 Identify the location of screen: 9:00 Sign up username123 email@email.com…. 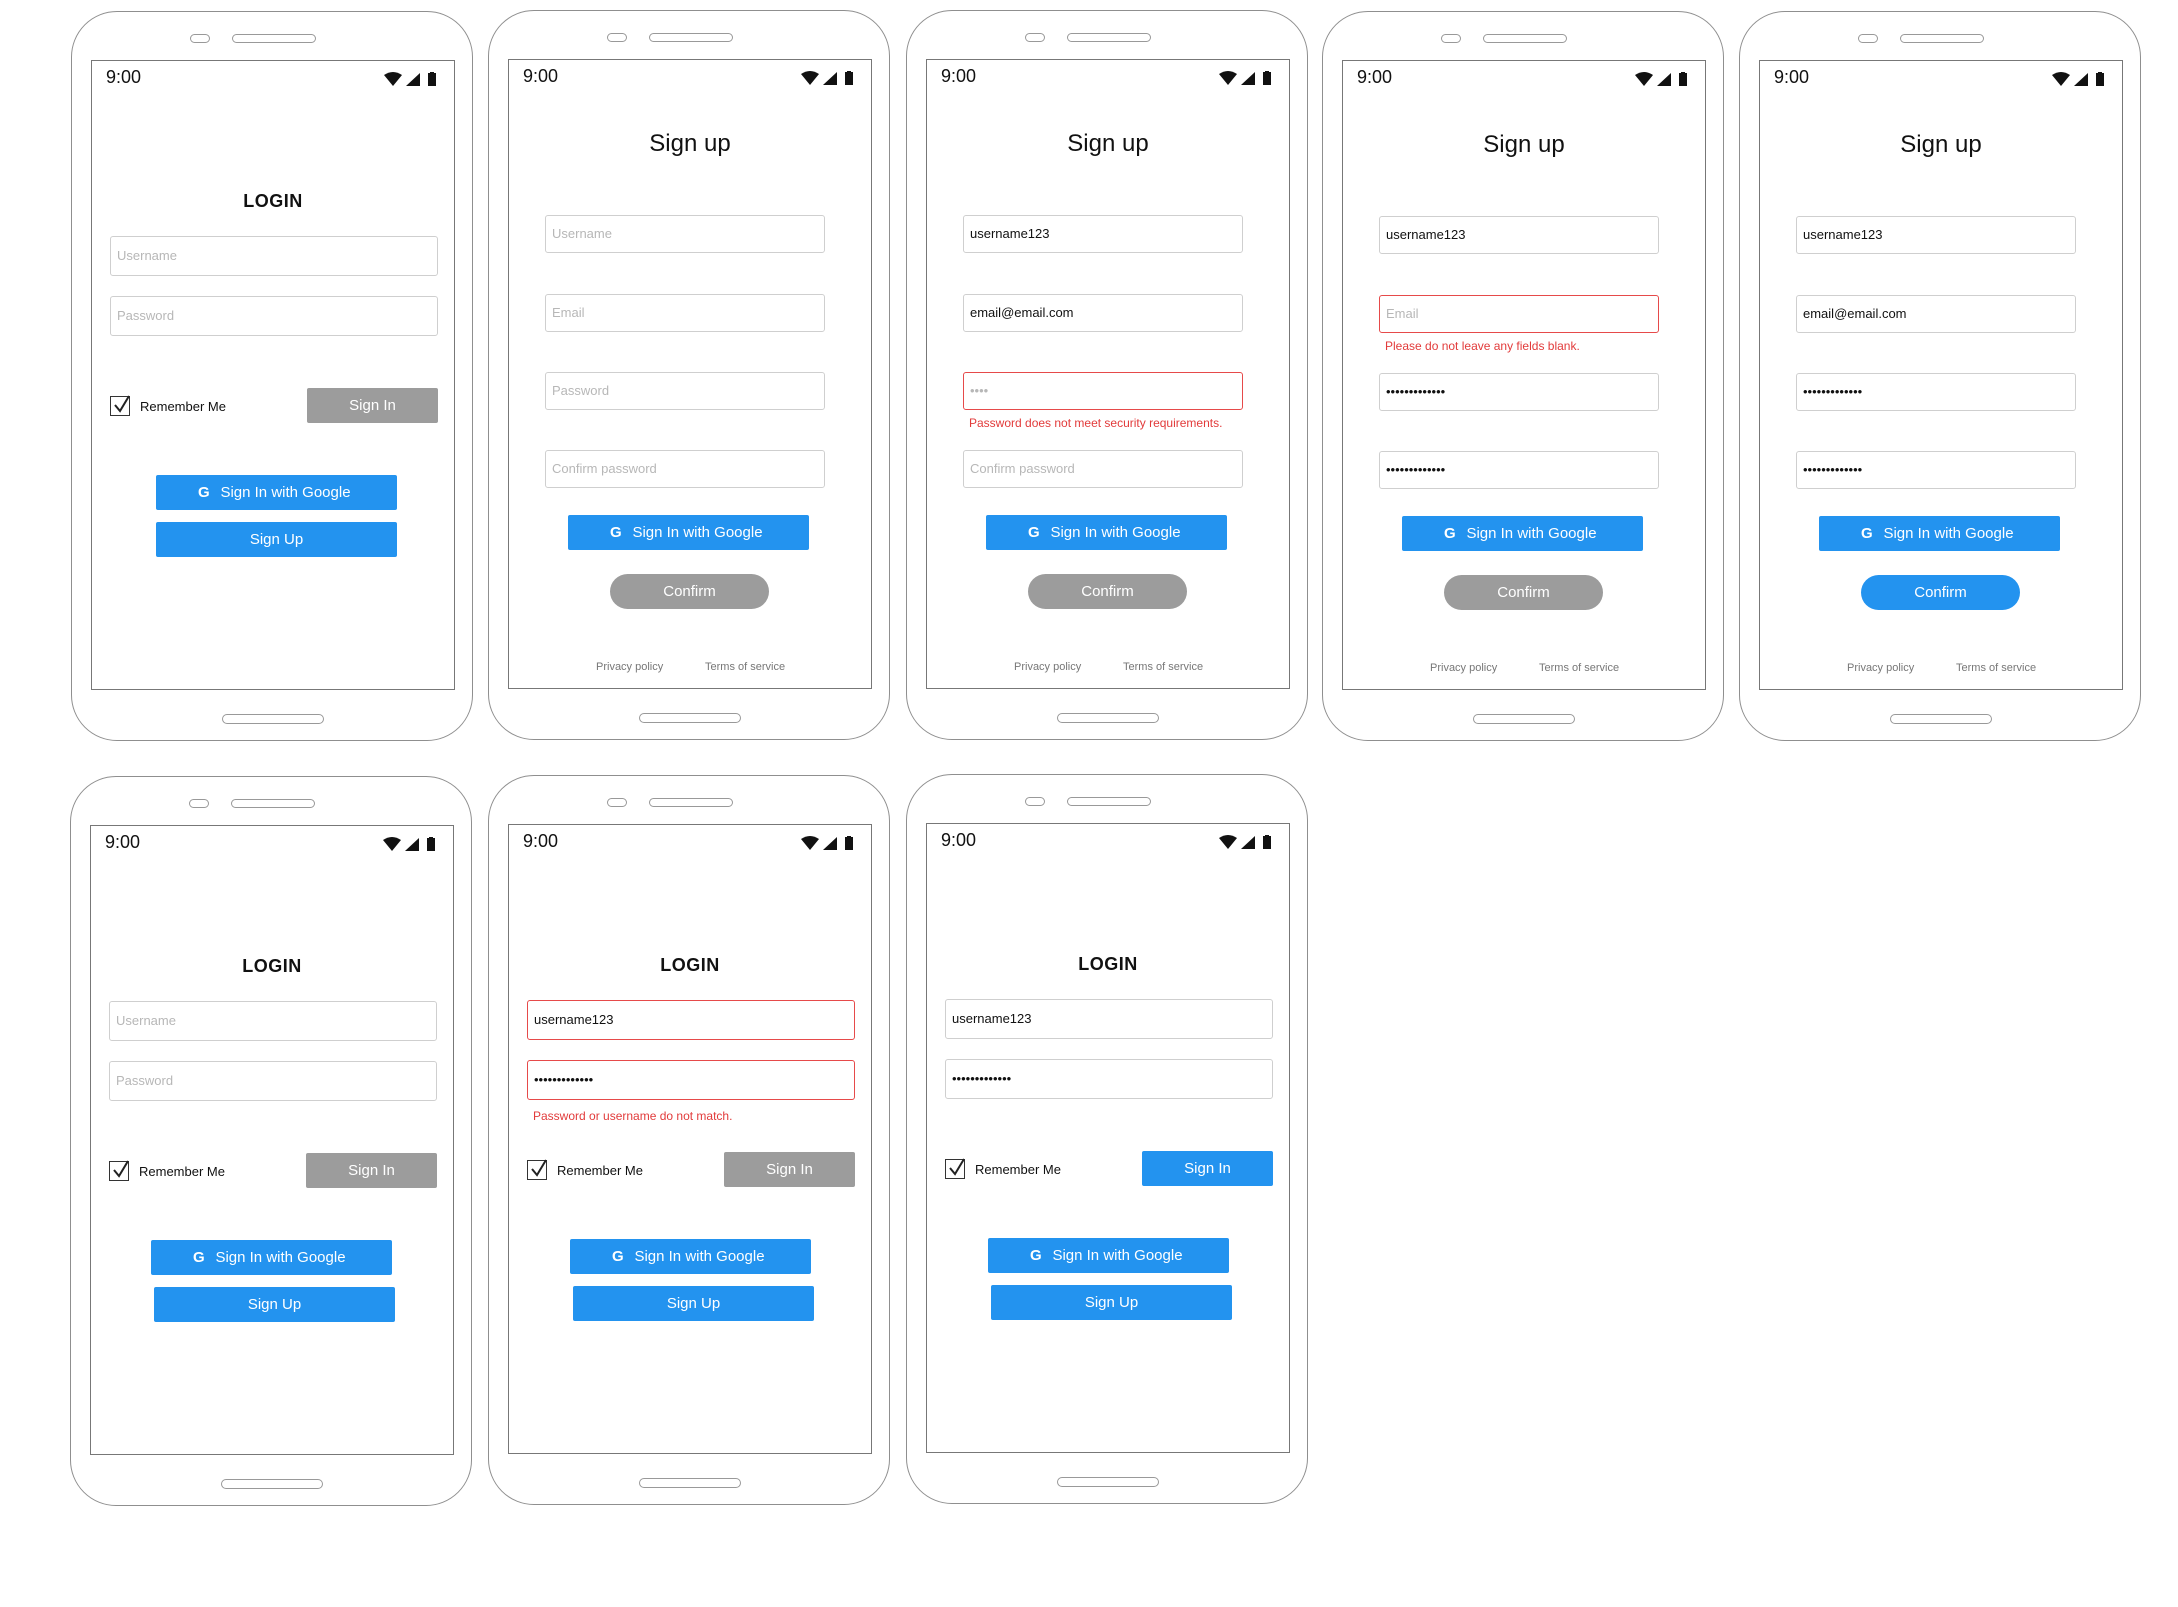
(1108, 374).